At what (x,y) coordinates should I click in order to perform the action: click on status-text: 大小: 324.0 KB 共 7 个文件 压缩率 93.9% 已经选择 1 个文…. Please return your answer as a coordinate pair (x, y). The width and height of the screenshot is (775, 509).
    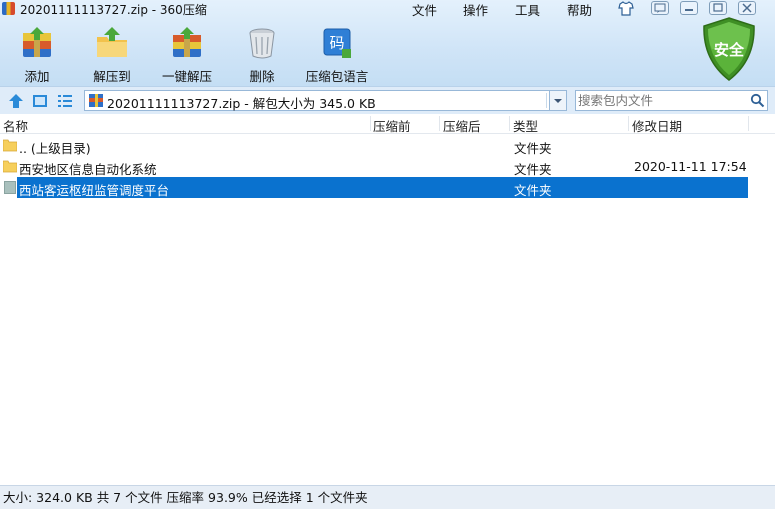
    Looking at the image, I should click on (185, 497).